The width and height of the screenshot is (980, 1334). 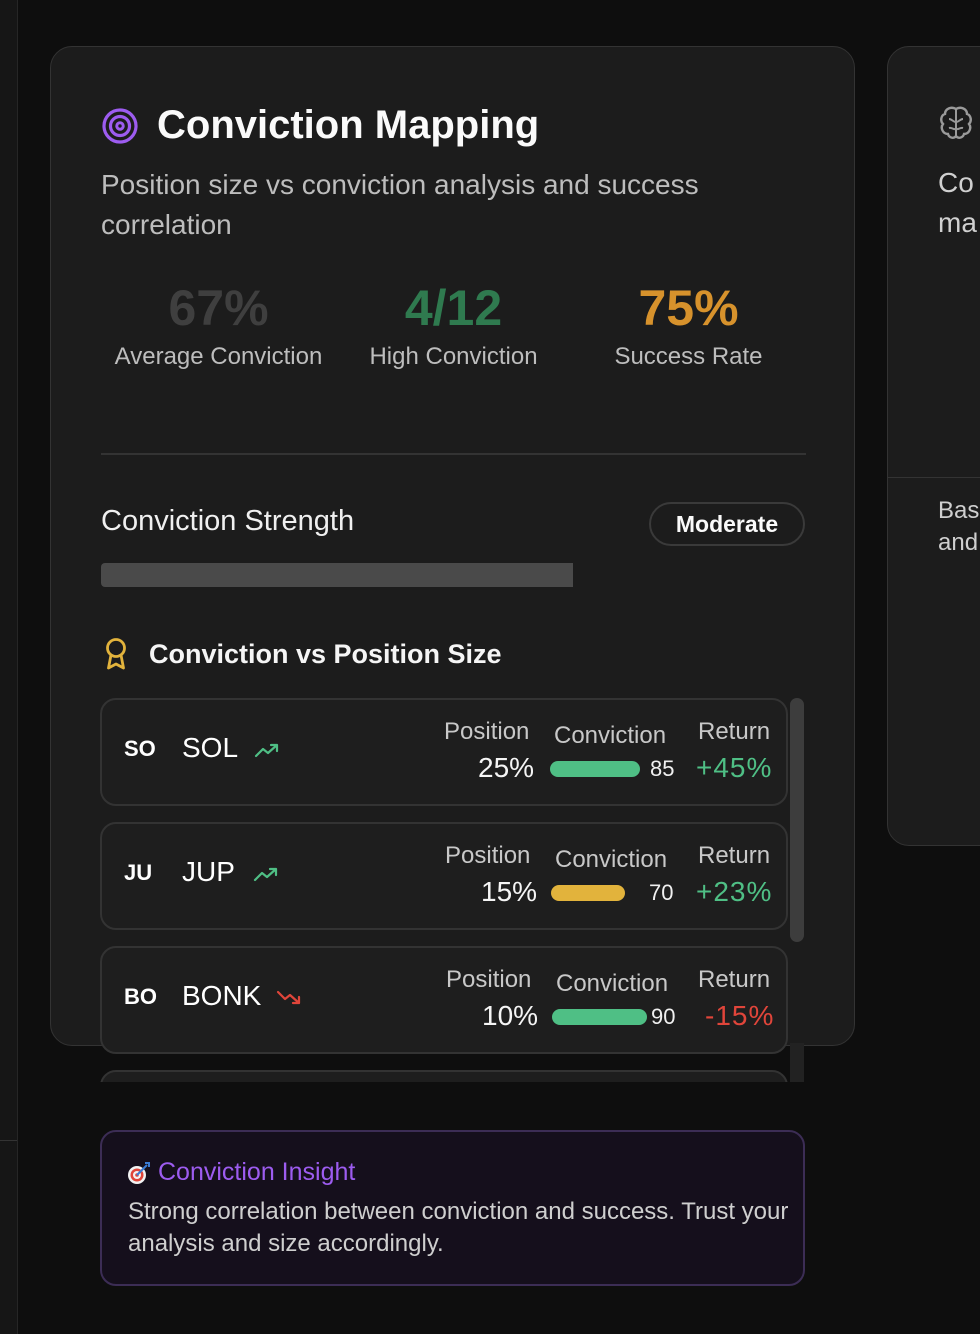 I want to click on return-value: -15%, so click(x=740, y=1015).